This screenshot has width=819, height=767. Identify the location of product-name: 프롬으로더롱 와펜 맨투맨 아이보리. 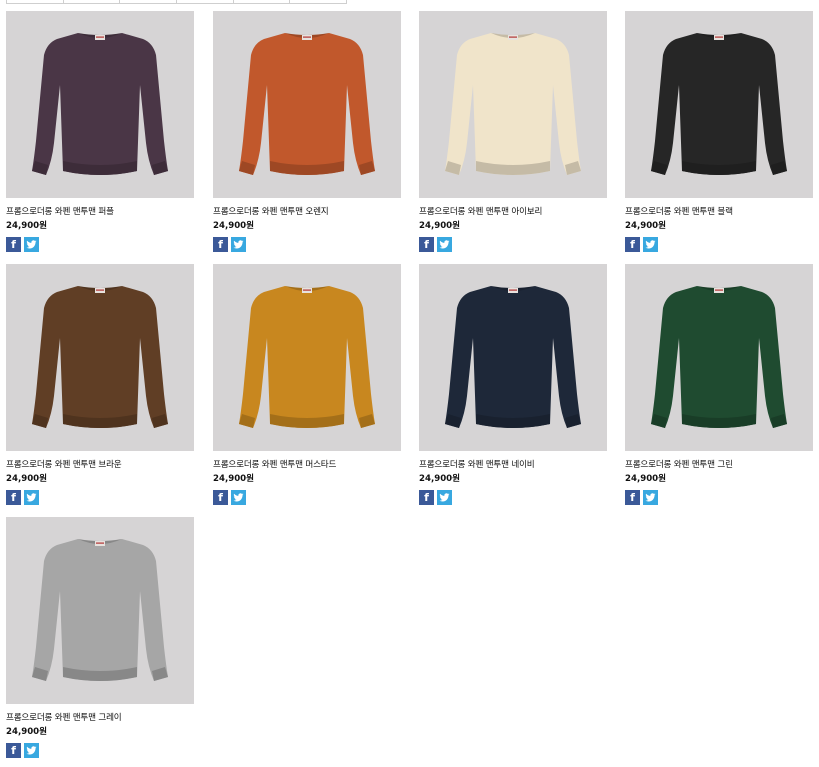
(480, 211).